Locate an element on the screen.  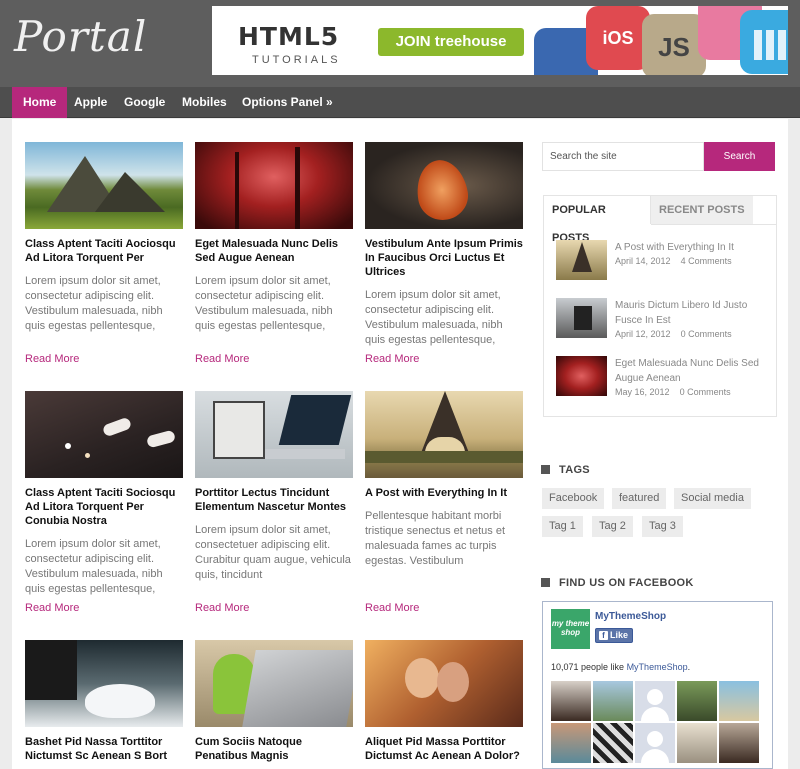
banner-title: HTML5 is located at coordinates (289, 36).